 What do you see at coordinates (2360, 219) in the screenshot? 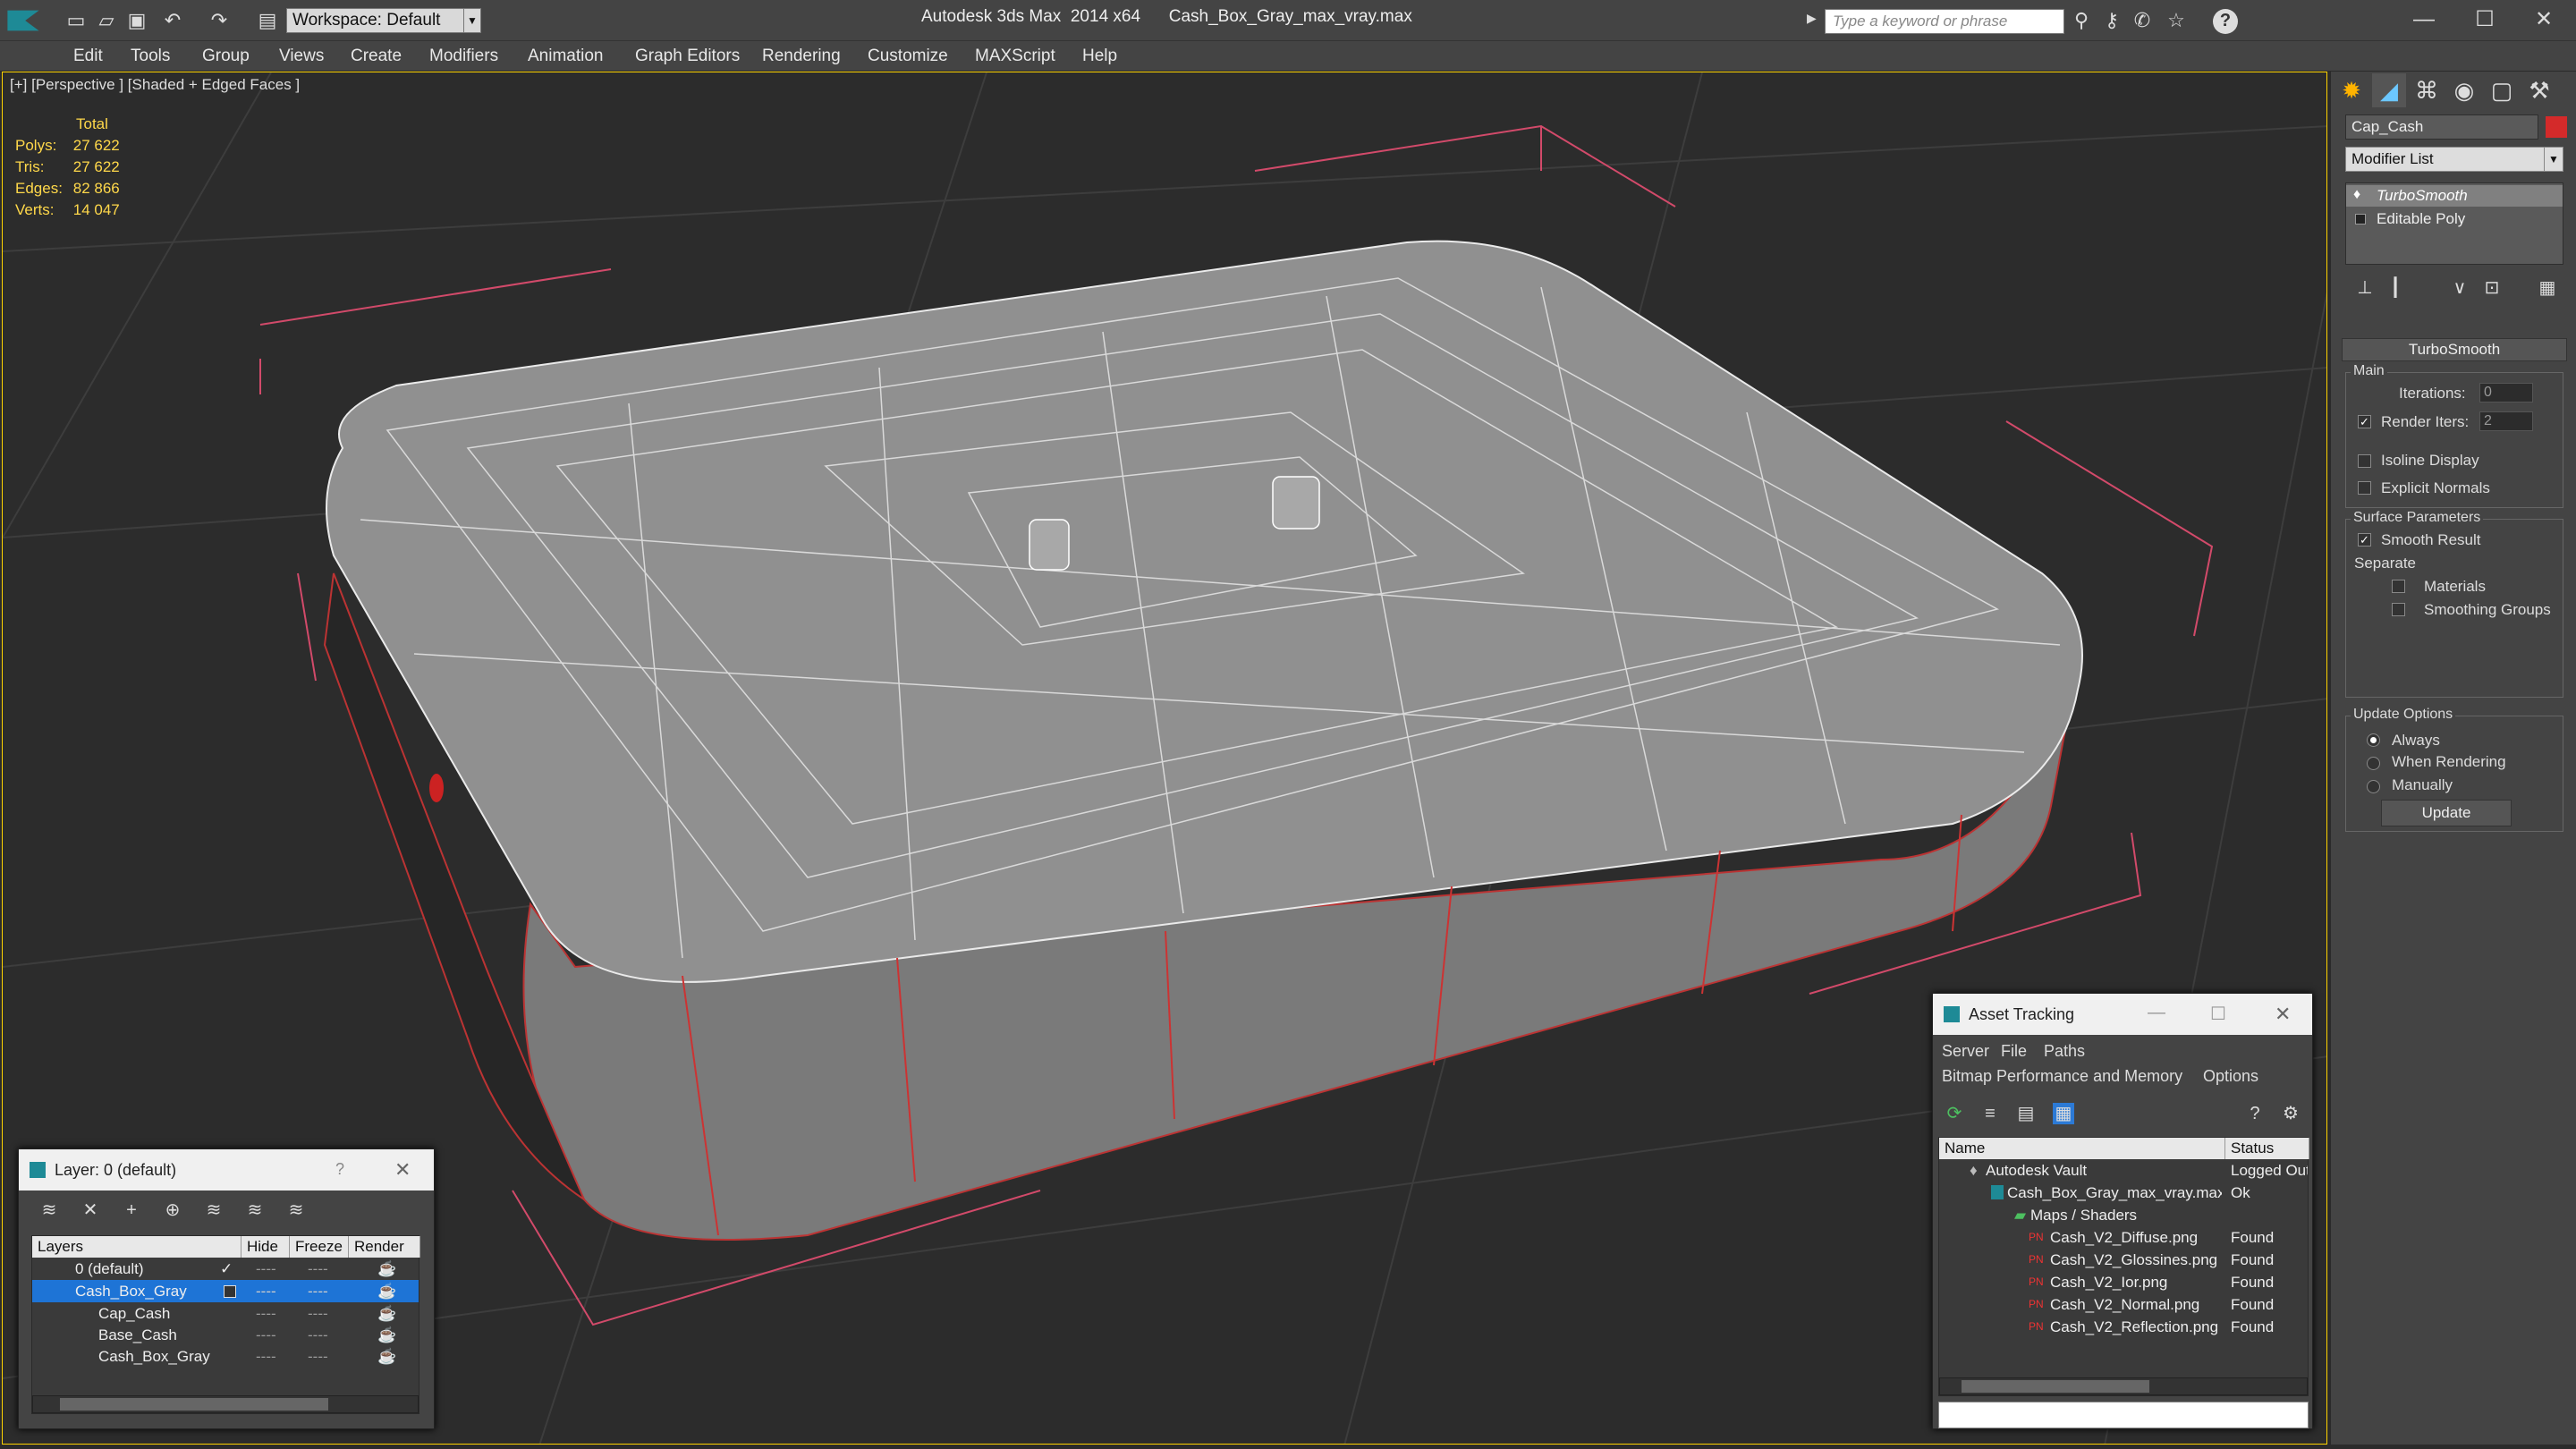
I see `expand-icon` at bounding box center [2360, 219].